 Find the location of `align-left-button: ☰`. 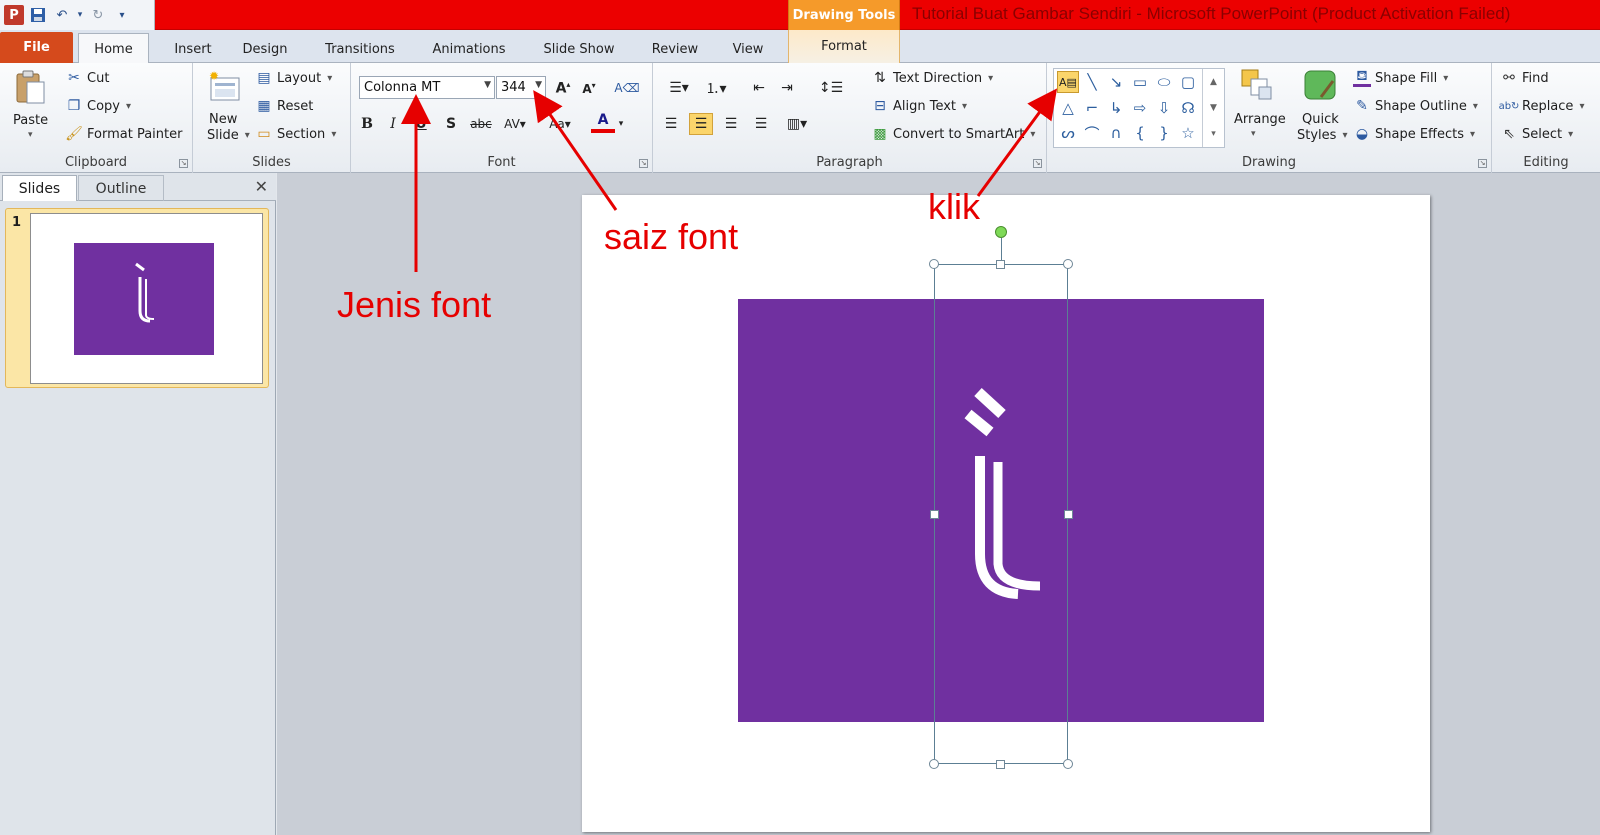

align-left-button: ☰ is located at coordinates (671, 124).